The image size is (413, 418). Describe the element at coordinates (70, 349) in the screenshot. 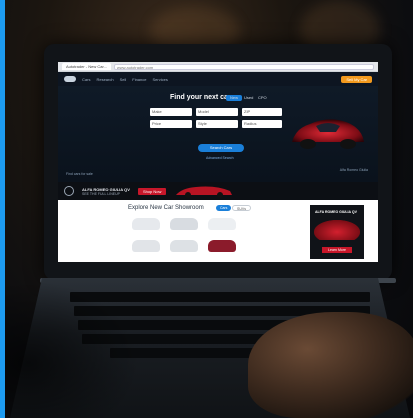

I see `foreground-shadow` at that location.